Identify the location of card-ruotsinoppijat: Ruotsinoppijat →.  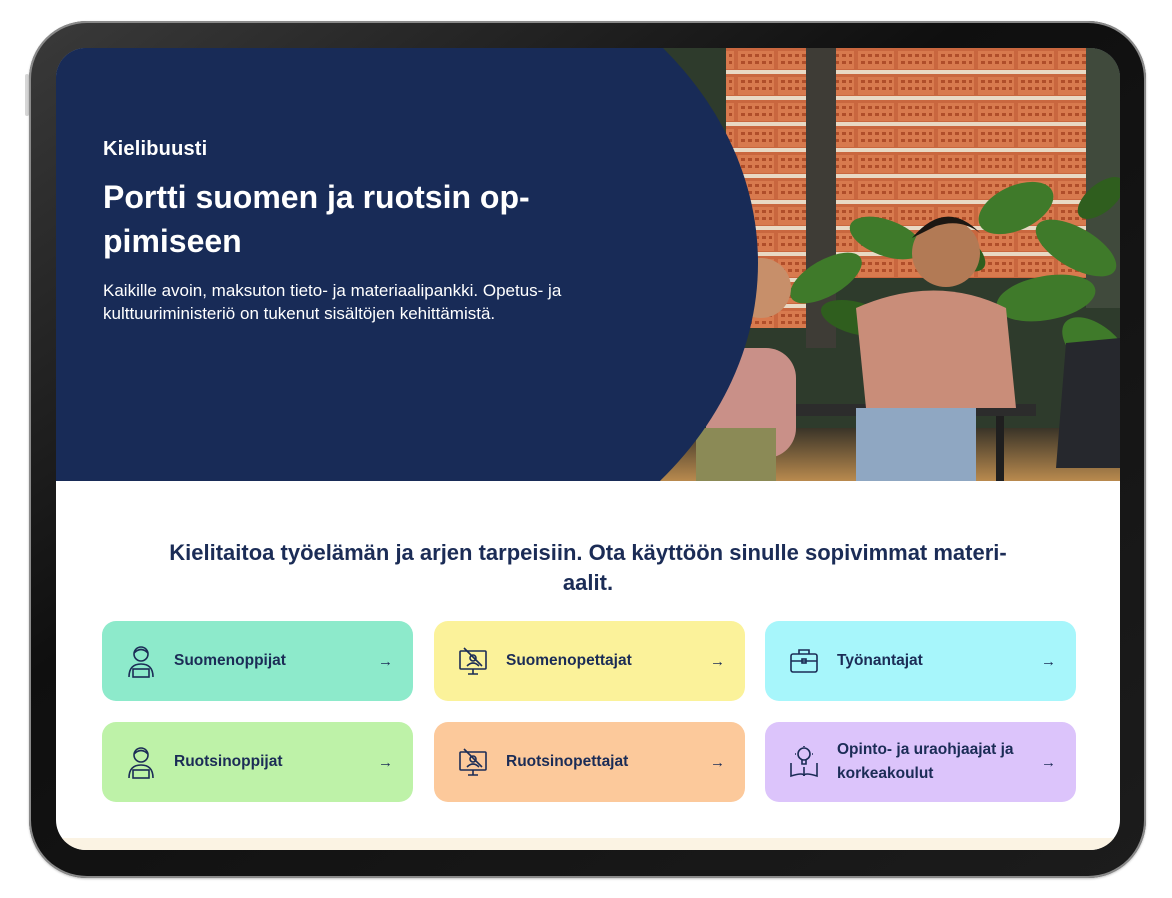
(257, 762).